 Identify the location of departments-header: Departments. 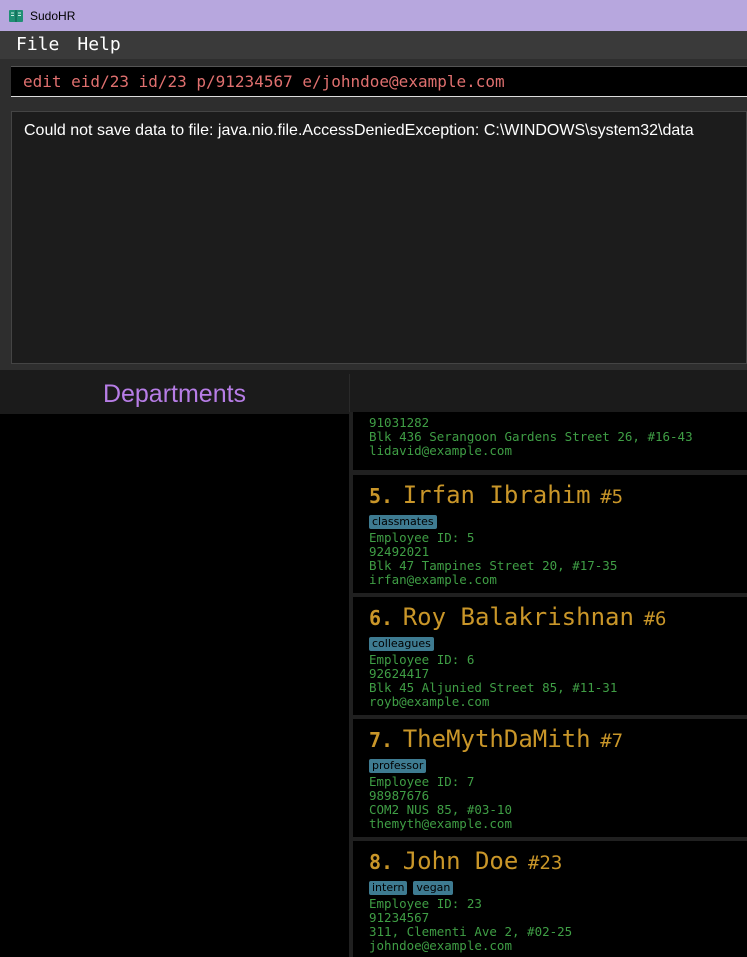
(174, 394).